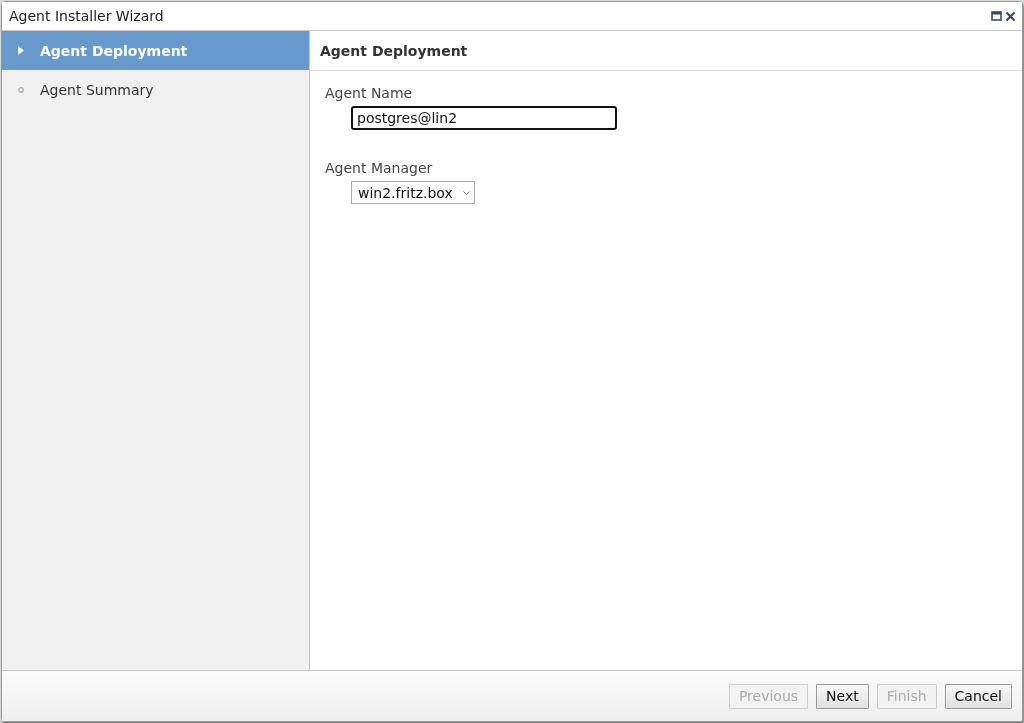 The height and width of the screenshot is (723, 1024). I want to click on maximize-icon, so click(996, 16).